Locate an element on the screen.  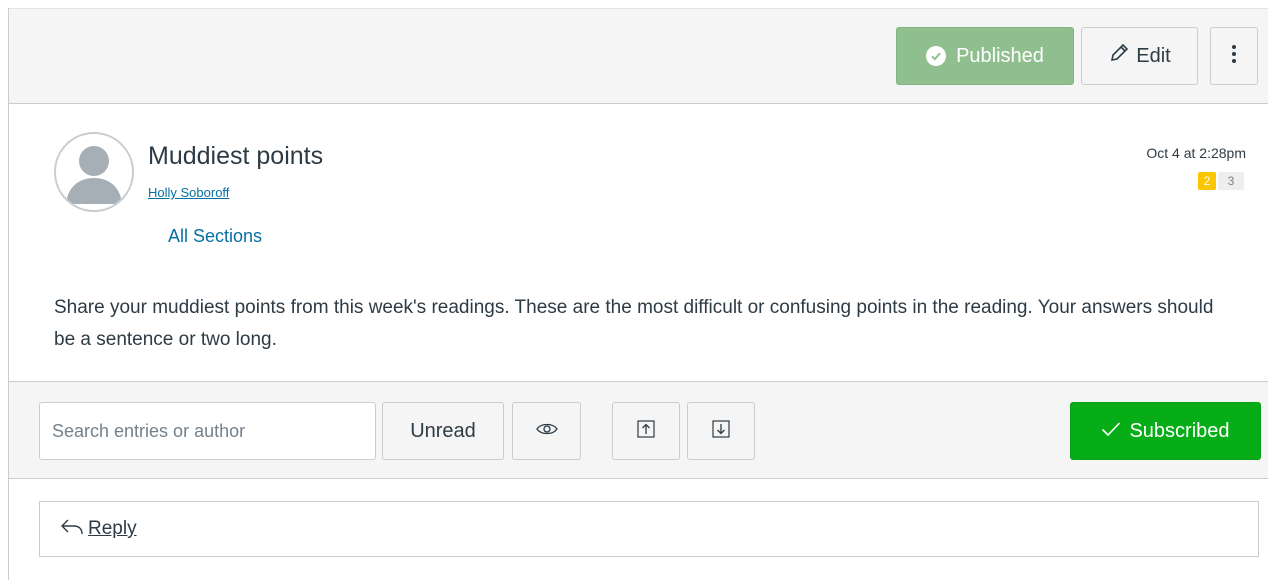
reply-link: Reply is located at coordinates (112, 529).